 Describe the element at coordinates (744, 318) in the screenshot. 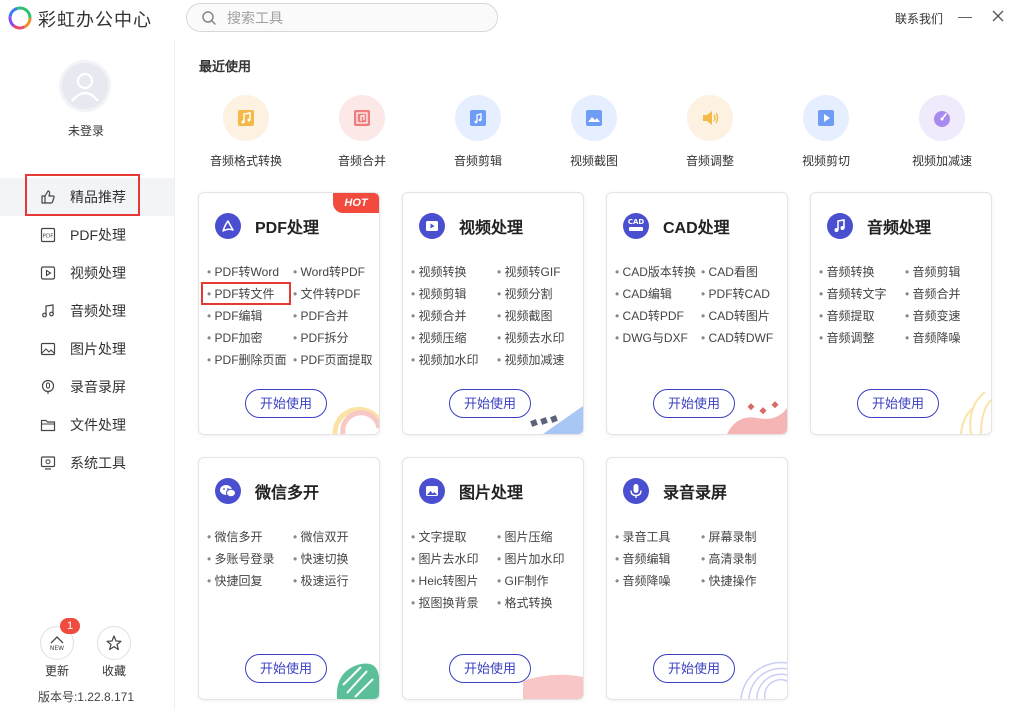

I see `tool-link: CAD转图片` at that location.